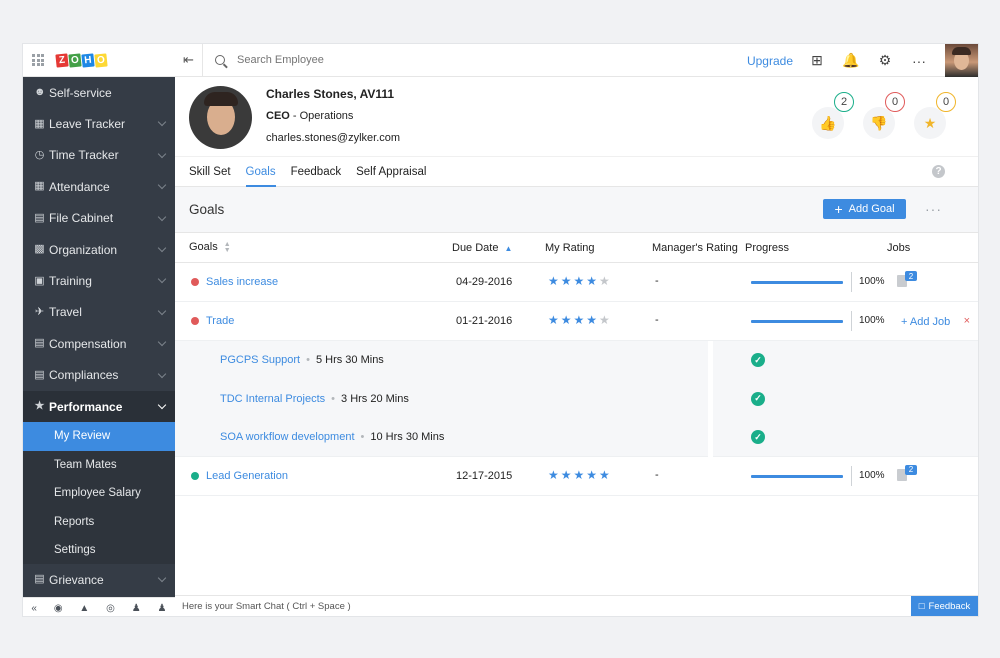 This screenshot has height=658, width=1000. What do you see at coordinates (946, 102) in the screenshot?
I see `awards-count: 0` at bounding box center [946, 102].